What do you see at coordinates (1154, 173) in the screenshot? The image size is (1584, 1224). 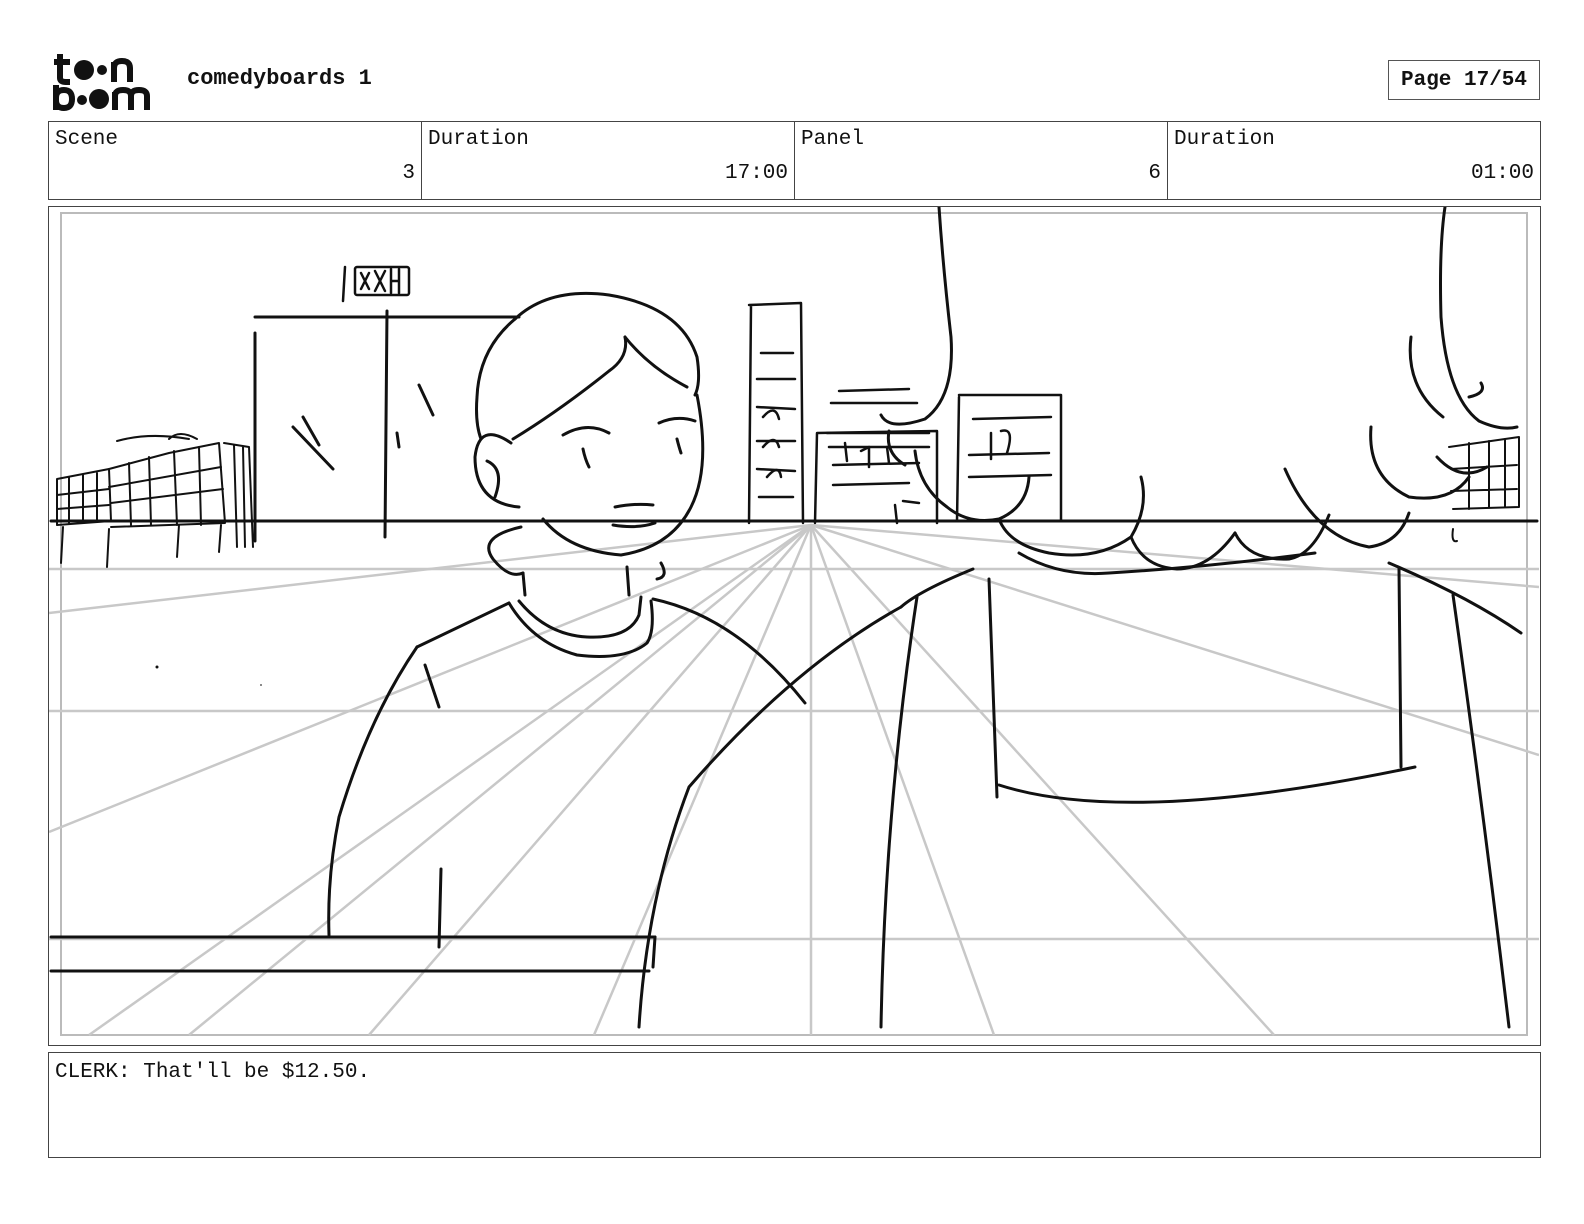 I see `panel-value: 6` at bounding box center [1154, 173].